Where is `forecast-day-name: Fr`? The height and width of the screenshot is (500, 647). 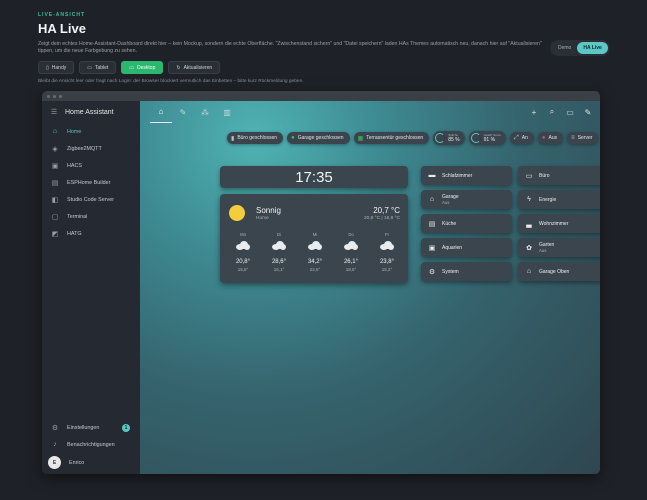 forecast-day-name: Fr is located at coordinates (387, 234).